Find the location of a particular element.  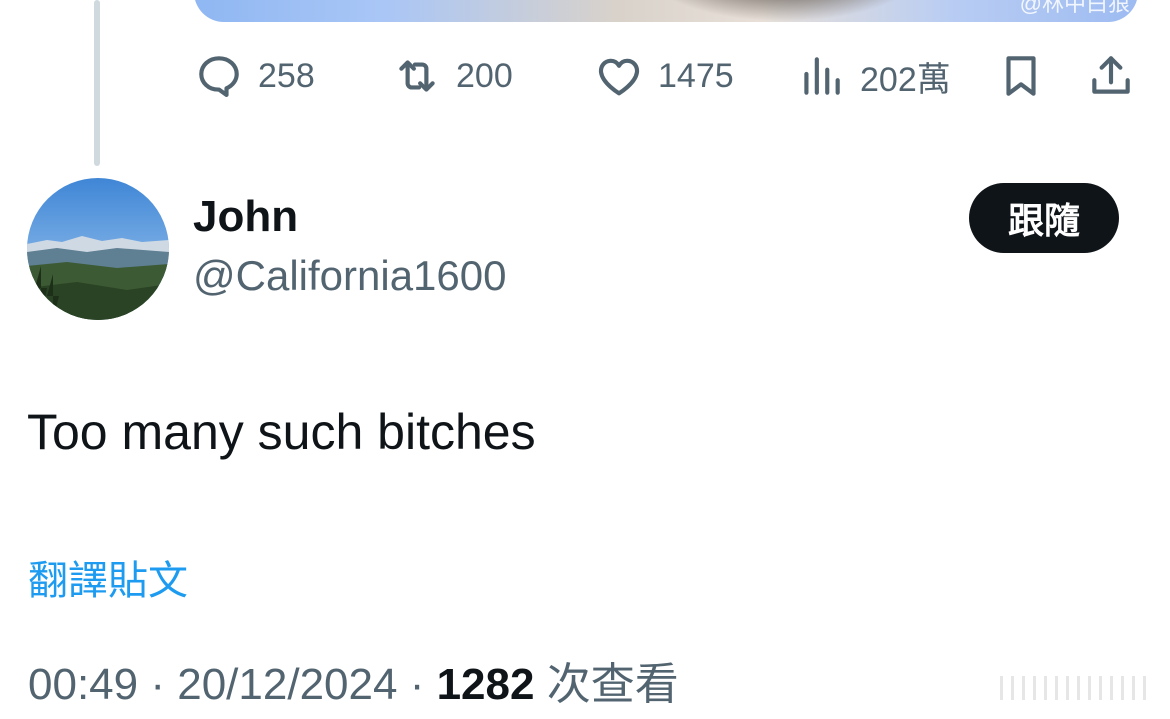

translate-post-link: 翻譯貼文 is located at coordinates (108, 577).